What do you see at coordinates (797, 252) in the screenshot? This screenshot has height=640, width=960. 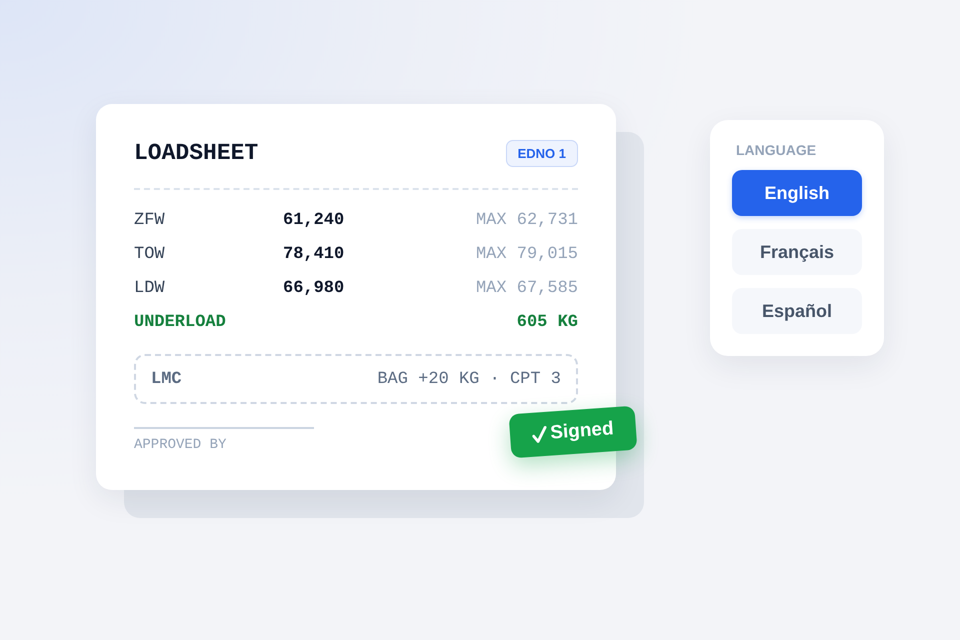 I see `language-option: Français` at bounding box center [797, 252].